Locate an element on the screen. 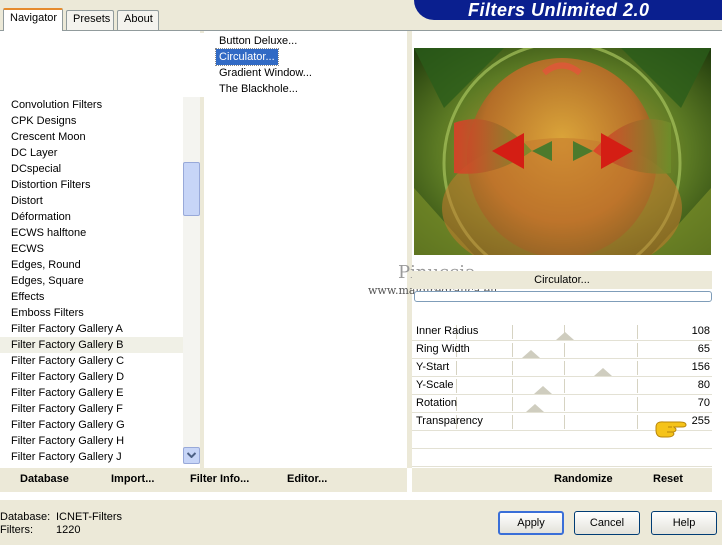 This screenshot has width=722, height=545. category-item: Filter Factory Gallery G is located at coordinates (91, 425).